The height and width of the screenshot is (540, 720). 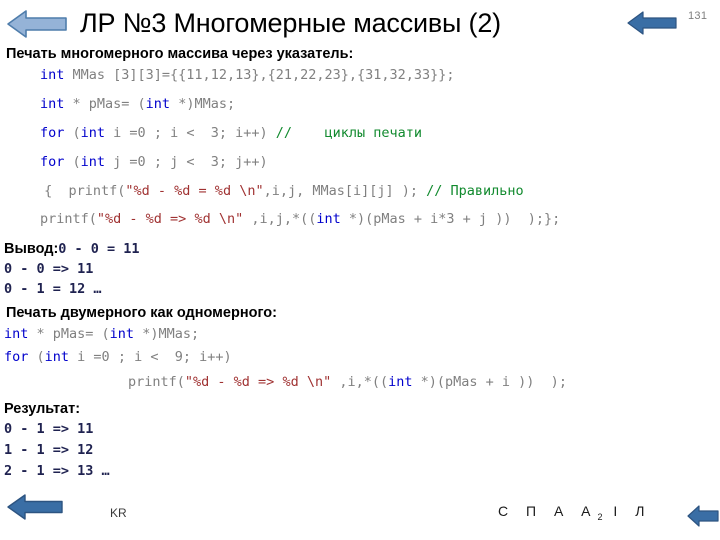 I want to click on code-text: ,i,j, MMas[i][j] );, so click(x=345, y=191).